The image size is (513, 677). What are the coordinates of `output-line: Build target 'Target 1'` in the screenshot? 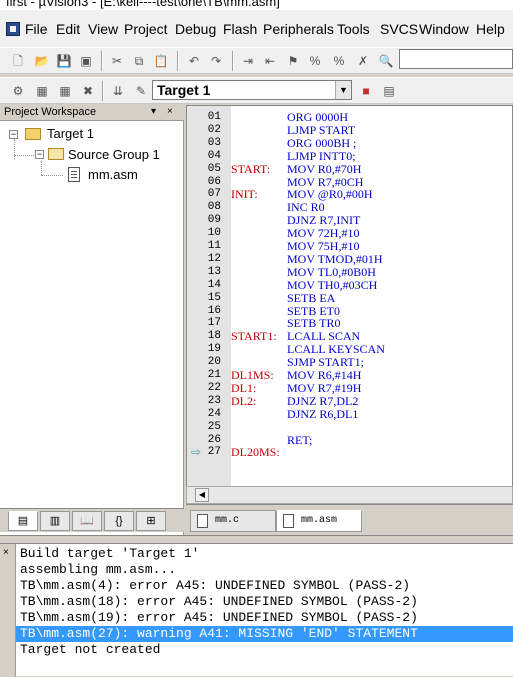 It's located at (264, 554).